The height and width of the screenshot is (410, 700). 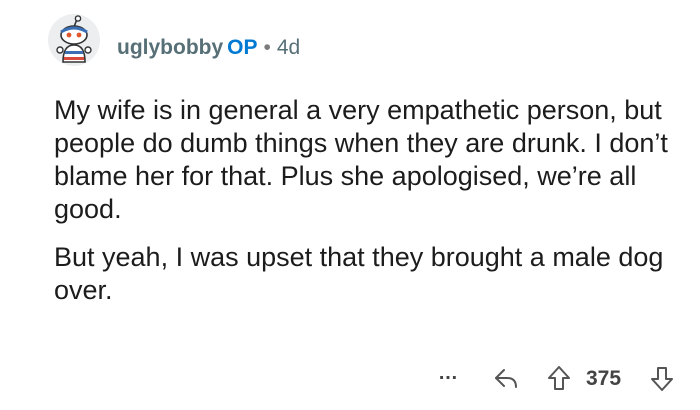 I want to click on downvote-arrow-icon, so click(x=662, y=379).